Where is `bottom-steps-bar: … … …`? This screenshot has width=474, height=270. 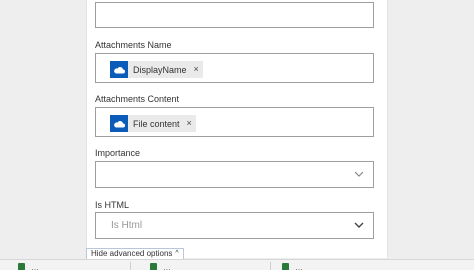 bottom-steps-bar: … … … is located at coordinates (237, 264).